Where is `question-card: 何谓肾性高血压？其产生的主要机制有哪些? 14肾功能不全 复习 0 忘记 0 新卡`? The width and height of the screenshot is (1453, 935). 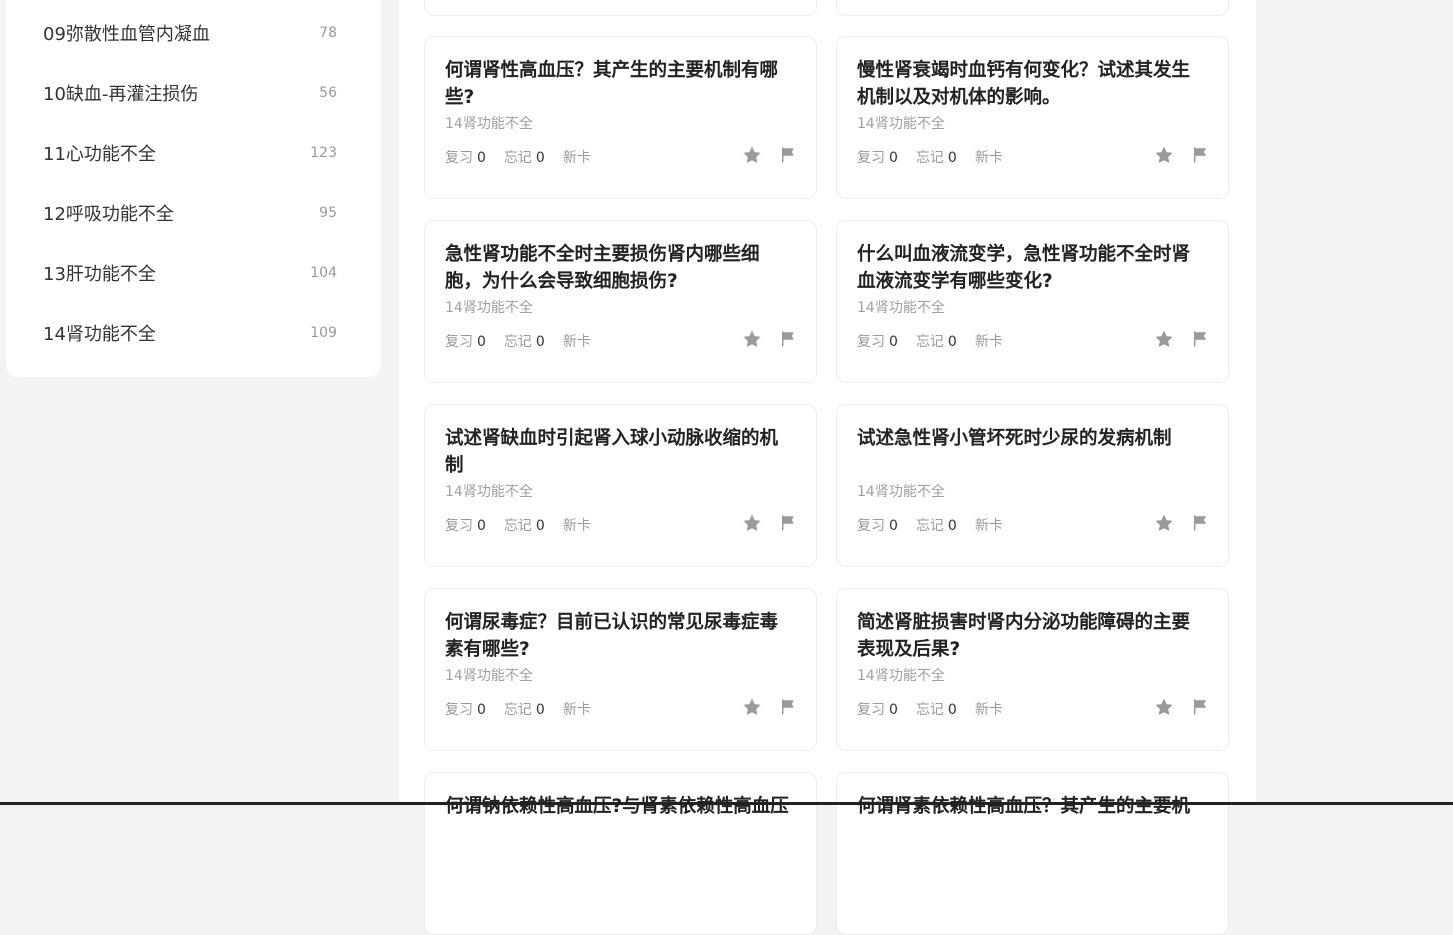 question-card: 何谓肾性高血压？其产生的主要机制有哪些? 14肾功能不全 复习 0 忘记 0 新卡 is located at coordinates (620, 117).